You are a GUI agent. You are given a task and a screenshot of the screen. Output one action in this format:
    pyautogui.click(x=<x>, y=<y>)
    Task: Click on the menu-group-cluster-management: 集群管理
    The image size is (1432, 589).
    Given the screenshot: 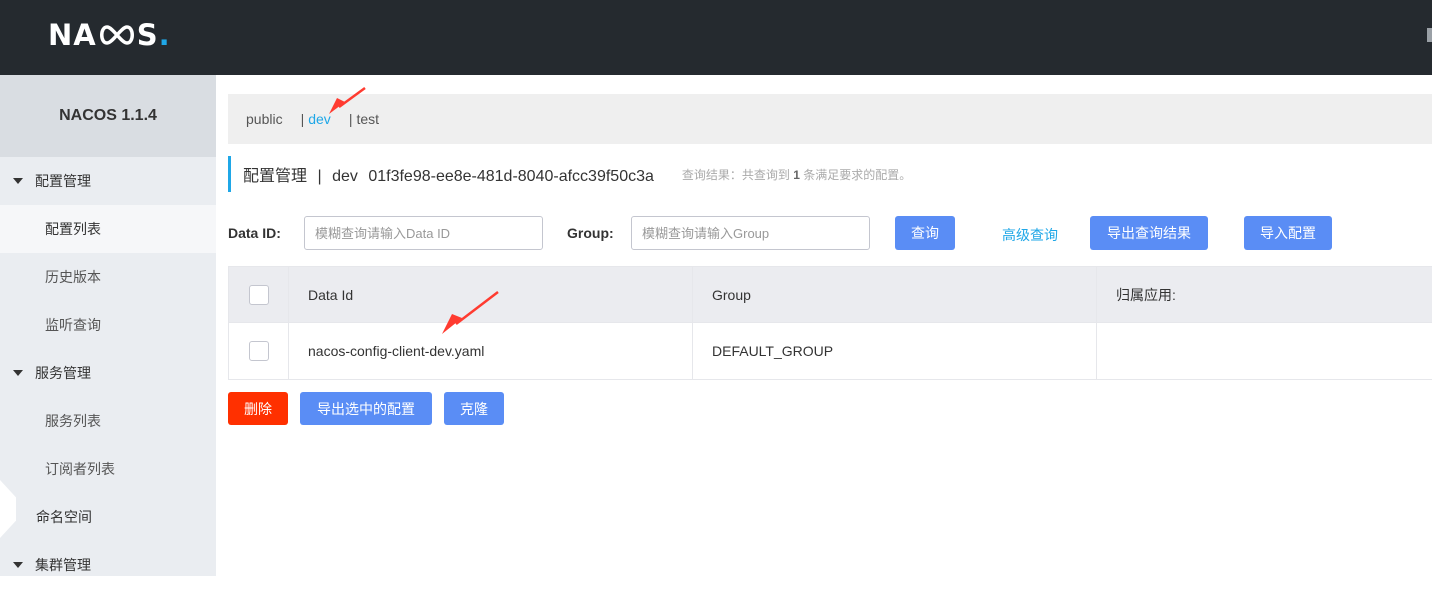 What is the action you would take?
    pyautogui.click(x=108, y=565)
    